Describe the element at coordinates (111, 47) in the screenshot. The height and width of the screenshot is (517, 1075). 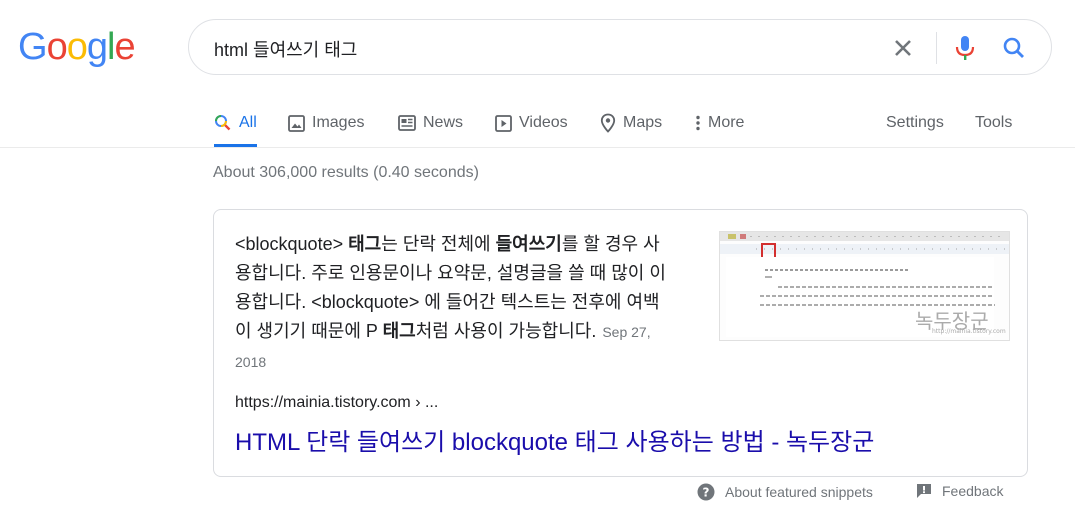
I see `logo-letter: l` at that location.